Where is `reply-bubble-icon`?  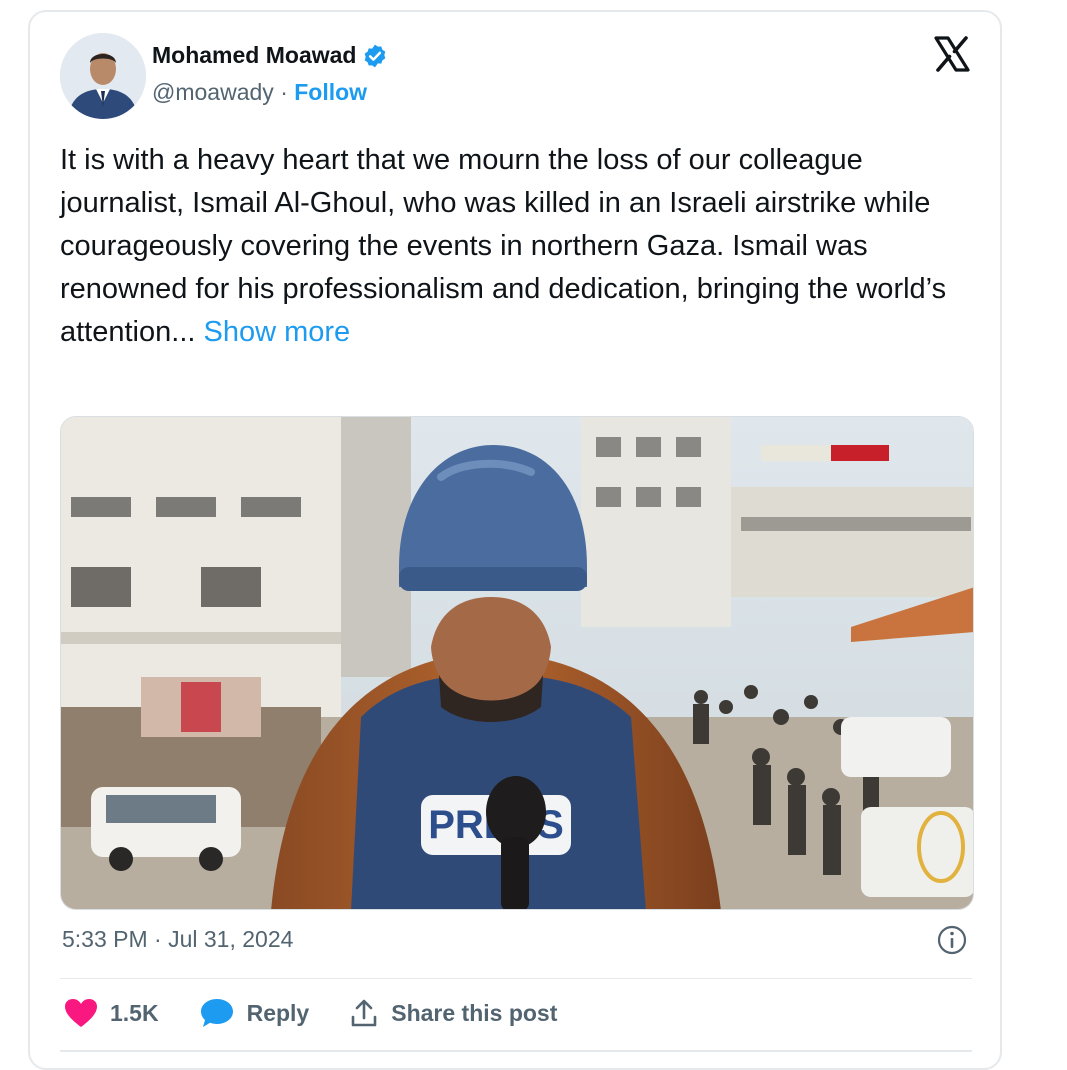
reply-bubble-icon is located at coordinates (216, 1013).